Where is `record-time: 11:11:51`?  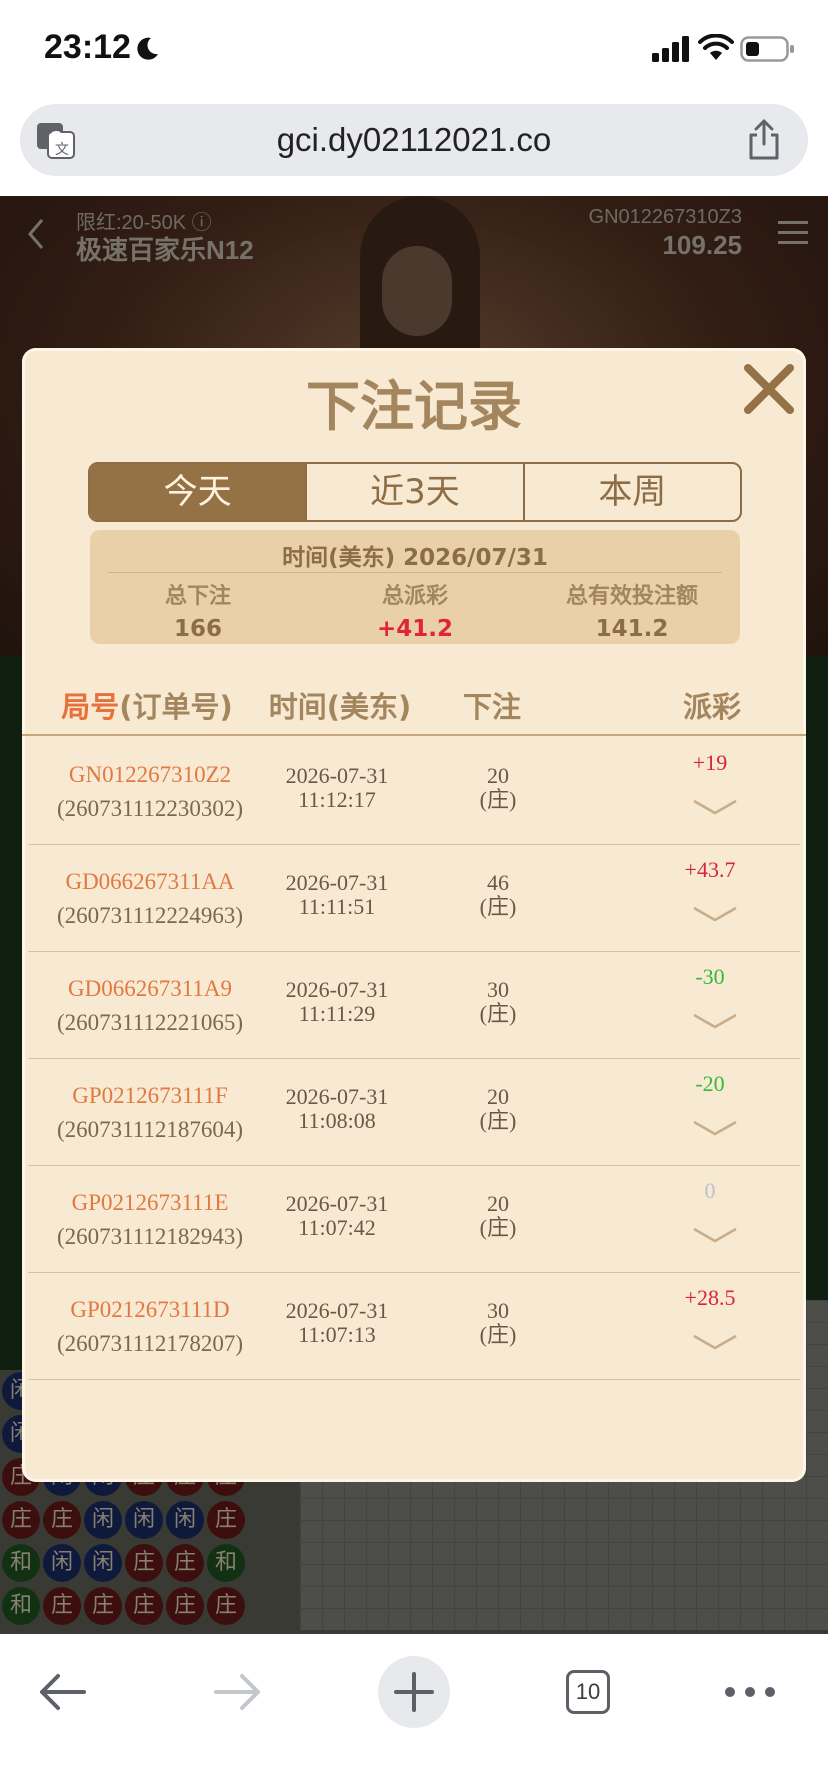 record-time: 11:11:51 is located at coordinates (337, 906).